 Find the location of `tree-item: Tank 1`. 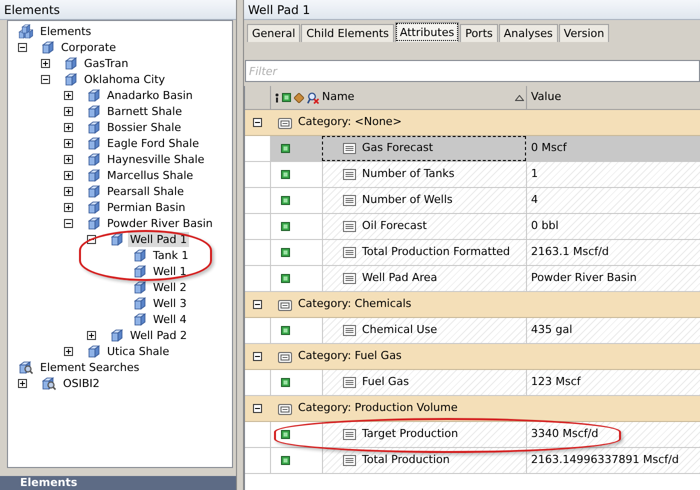

tree-item: Tank 1 is located at coordinates (170, 255).